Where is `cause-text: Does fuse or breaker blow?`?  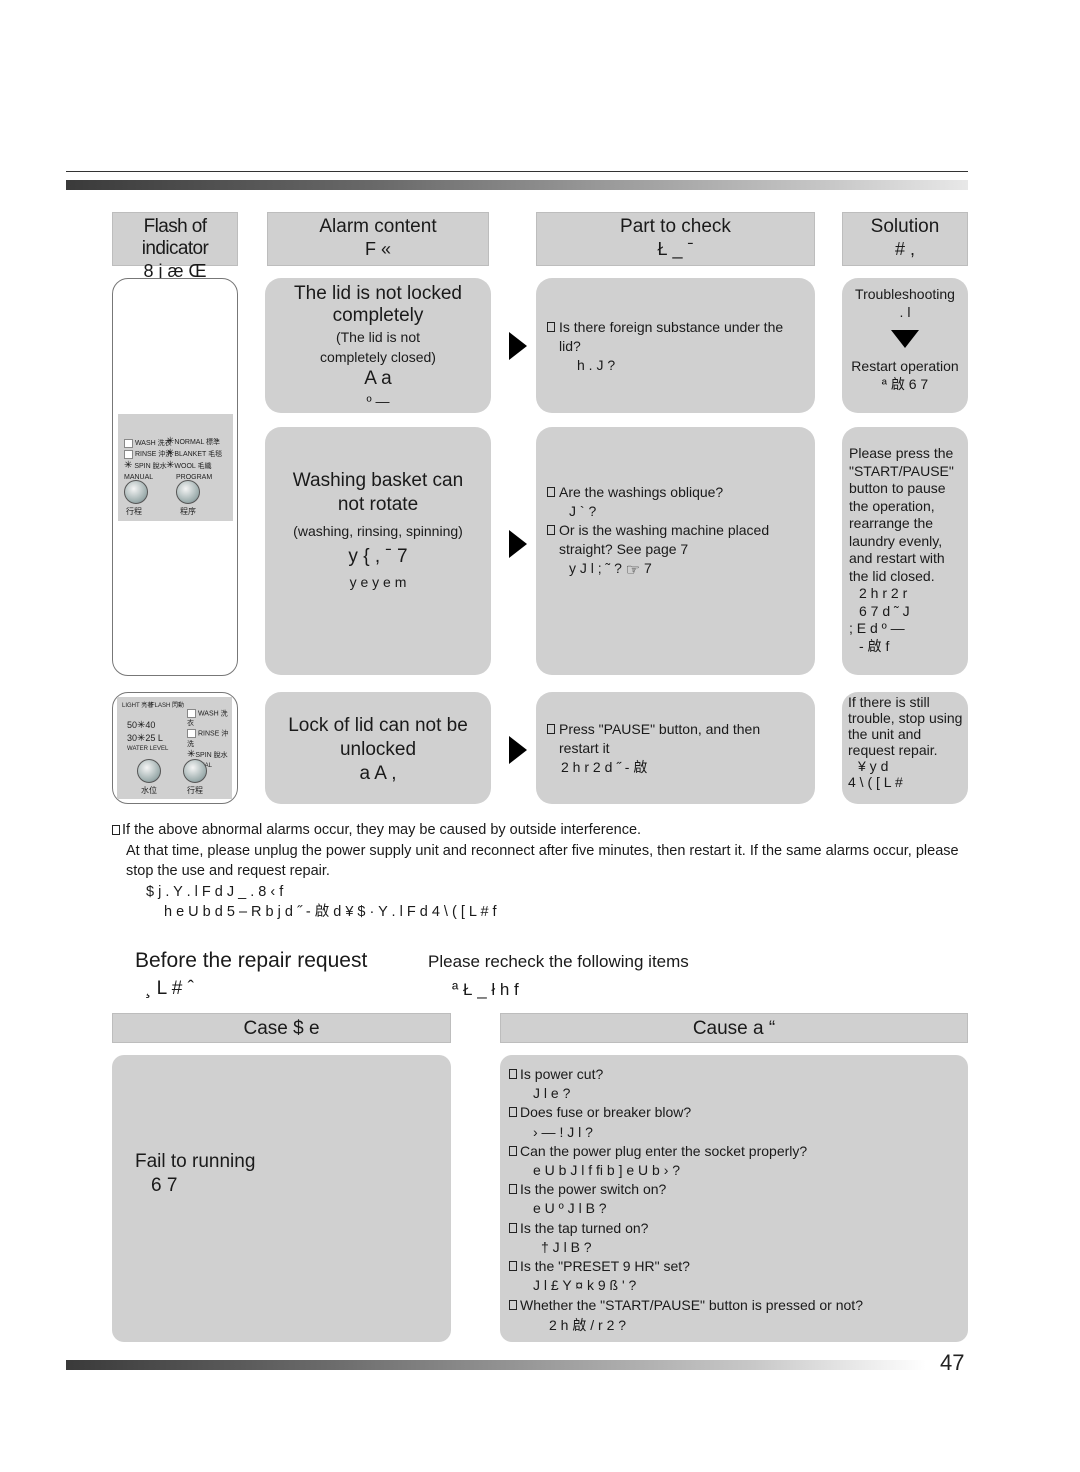
cause-text: Does fuse or breaker blow? is located at coordinates (606, 1112).